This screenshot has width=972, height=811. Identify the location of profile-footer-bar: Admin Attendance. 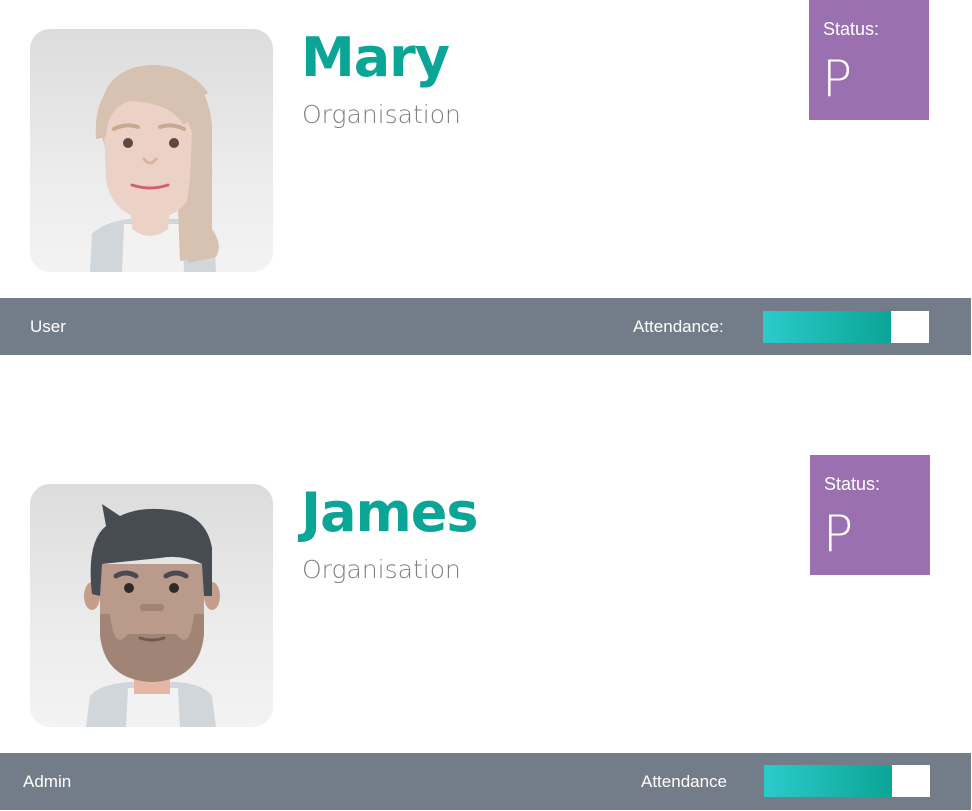
(485, 781).